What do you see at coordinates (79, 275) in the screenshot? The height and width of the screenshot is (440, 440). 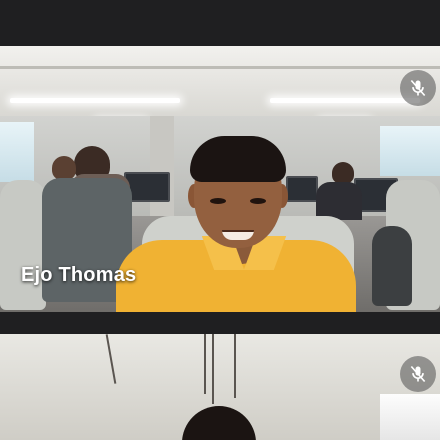 I see `participant-name-label: Ejo Thomas` at bounding box center [79, 275].